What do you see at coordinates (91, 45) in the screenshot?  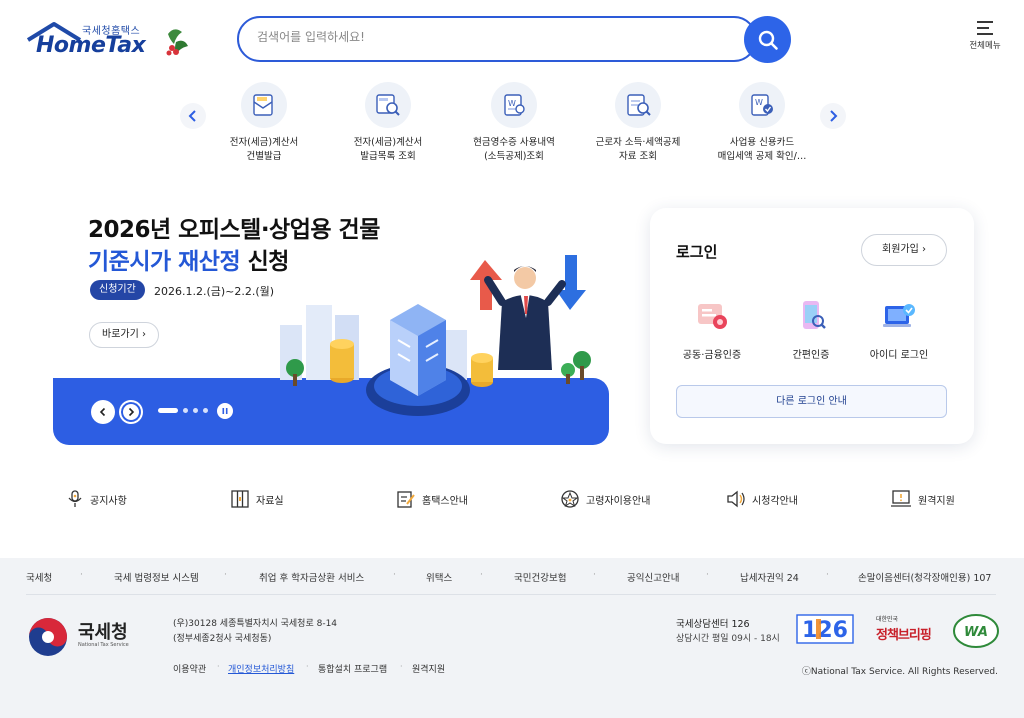 I see `logo-big-text: HomeTax` at bounding box center [91, 45].